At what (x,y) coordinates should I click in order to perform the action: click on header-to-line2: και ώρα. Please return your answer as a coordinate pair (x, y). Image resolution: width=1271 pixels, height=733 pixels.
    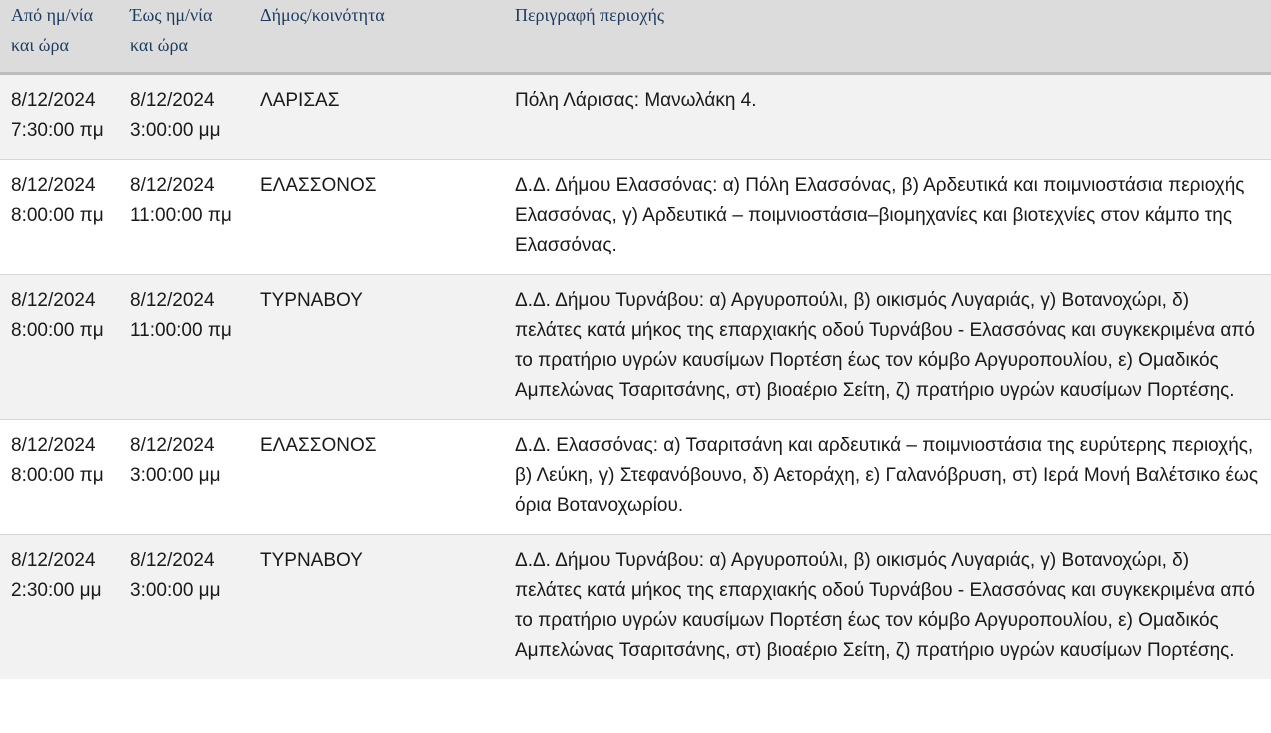
    Looking at the image, I should click on (159, 45).